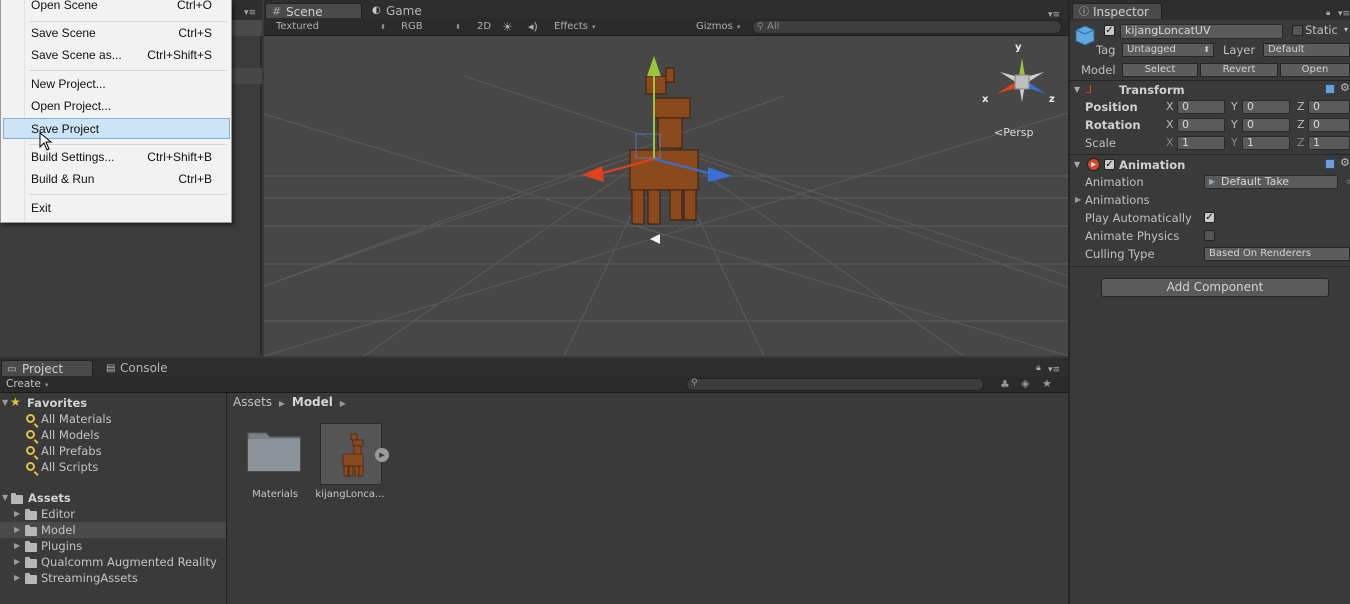  What do you see at coordinates (1344, 14) in the screenshot?
I see `inspector-menu-icon: ▾≡` at bounding box center [1344, 14].